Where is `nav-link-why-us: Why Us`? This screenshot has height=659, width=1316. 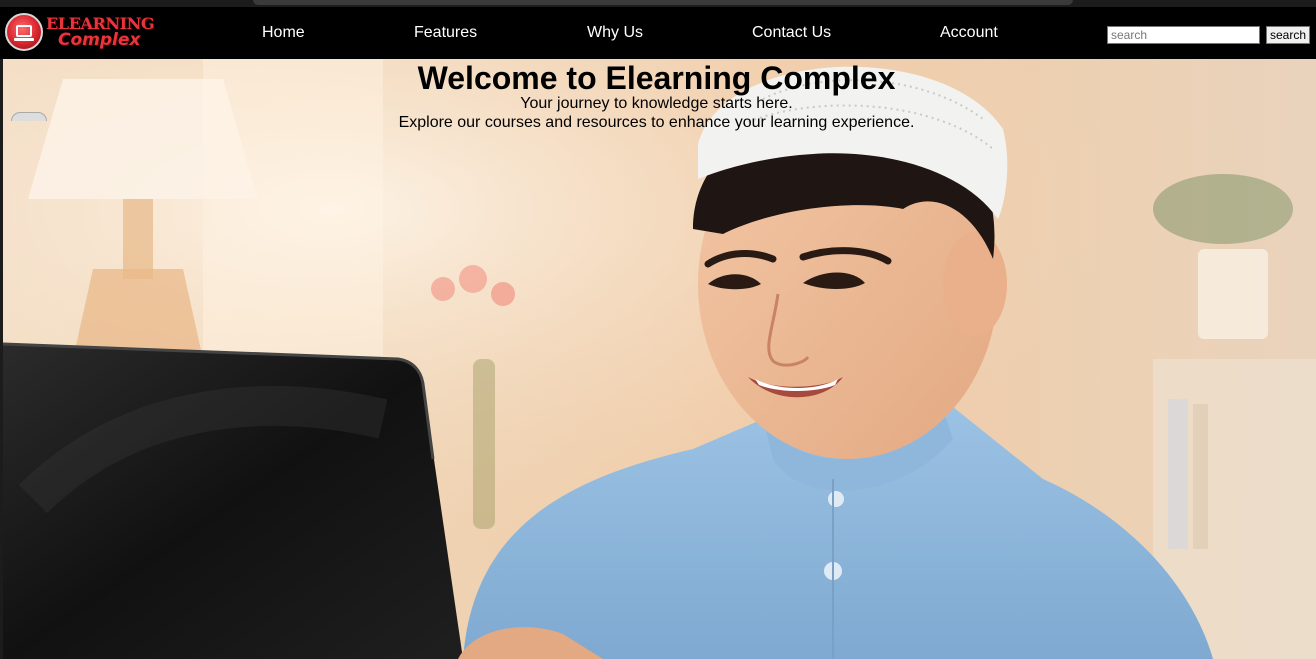 nav-link-why-us: Why Us is located at coordinates (615, 33).